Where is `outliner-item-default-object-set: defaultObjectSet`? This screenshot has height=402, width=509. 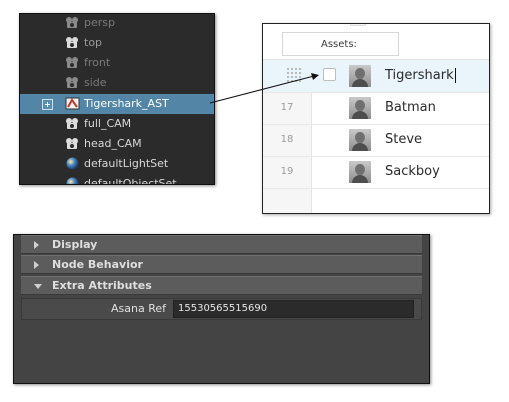 outliner-item-default-object-set: defaultObjectSet is located at coordinates (117, 179).